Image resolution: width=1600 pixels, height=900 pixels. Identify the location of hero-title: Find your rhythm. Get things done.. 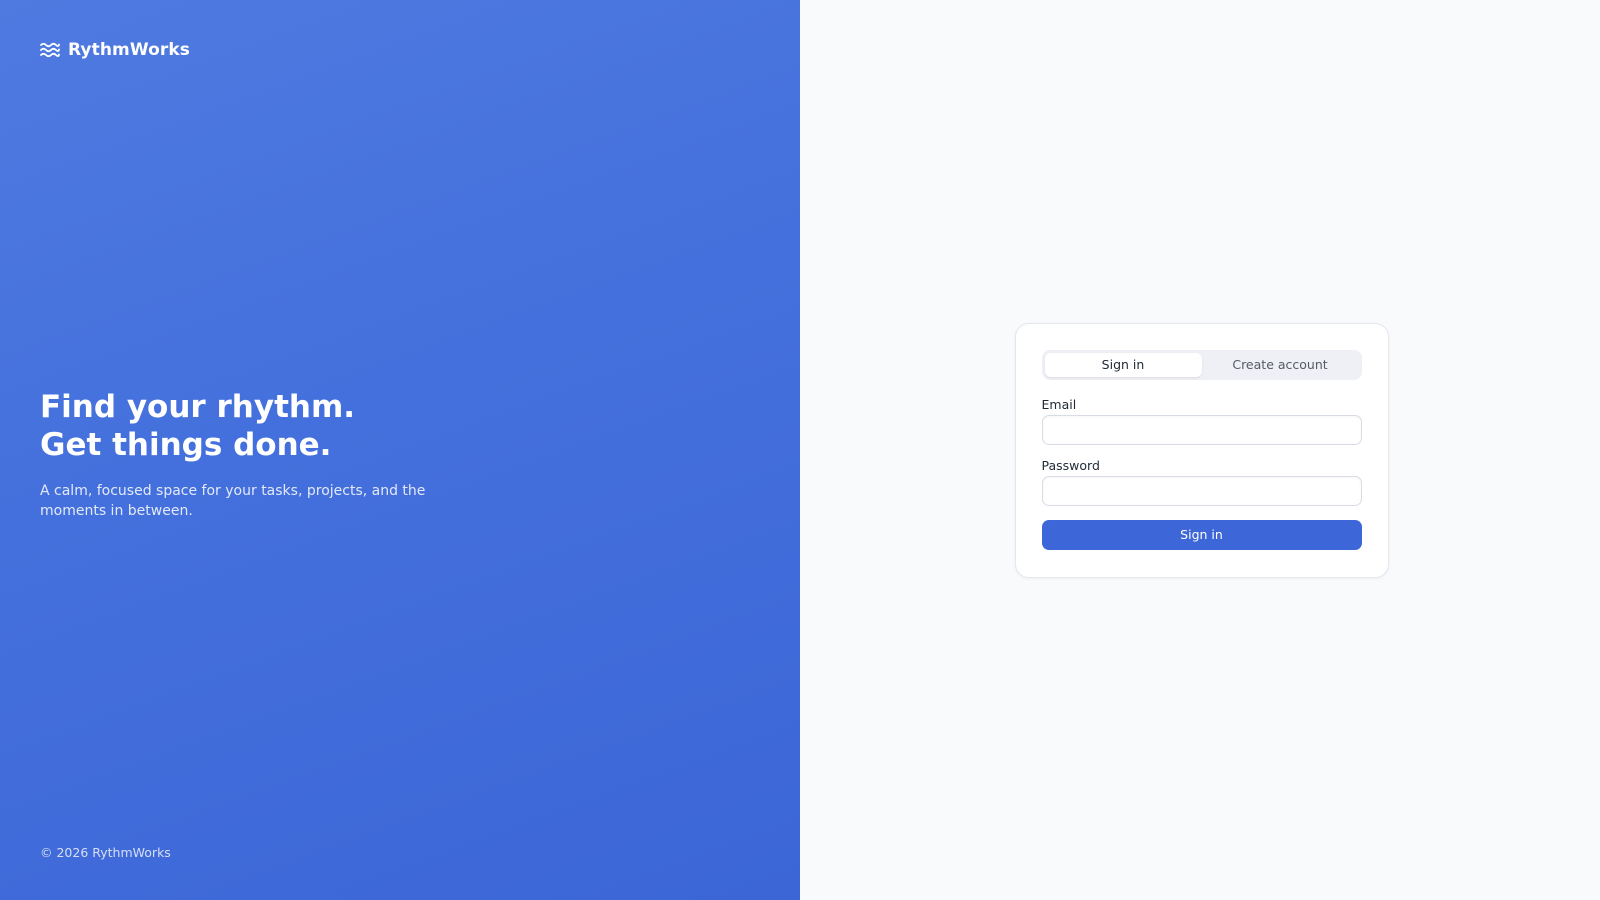
(250, 426).